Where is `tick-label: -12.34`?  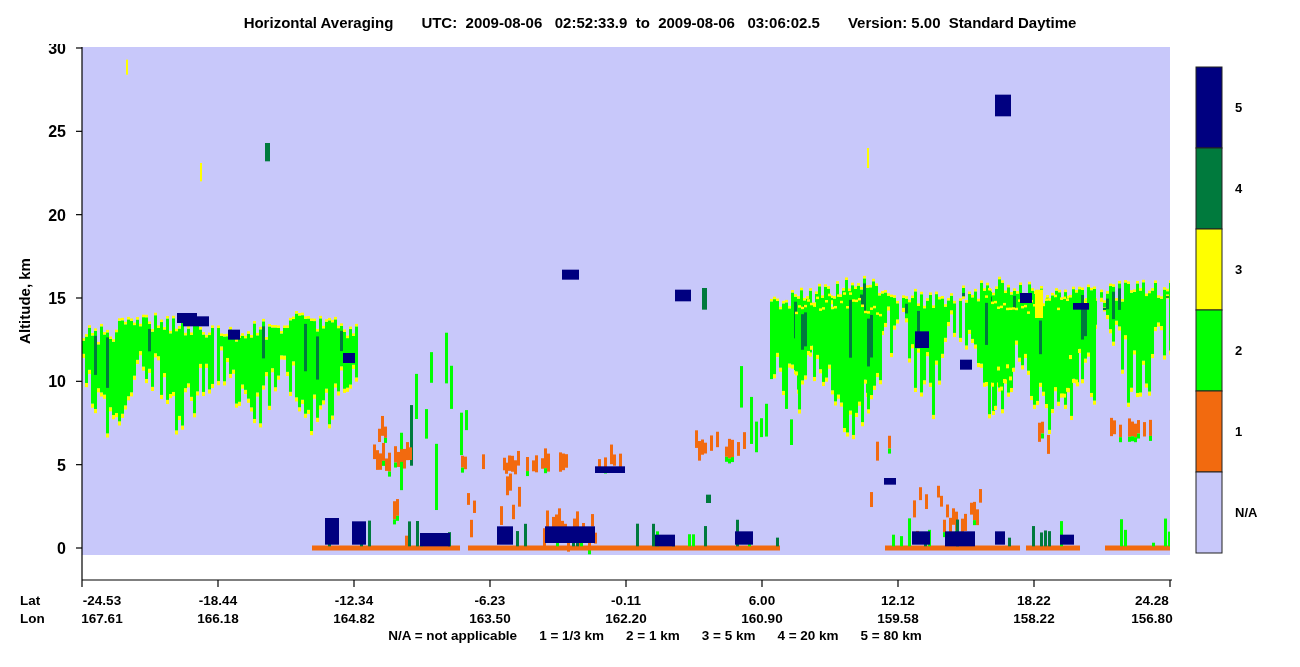 tick-label: -12.34 is located at coordinates (354, 600).